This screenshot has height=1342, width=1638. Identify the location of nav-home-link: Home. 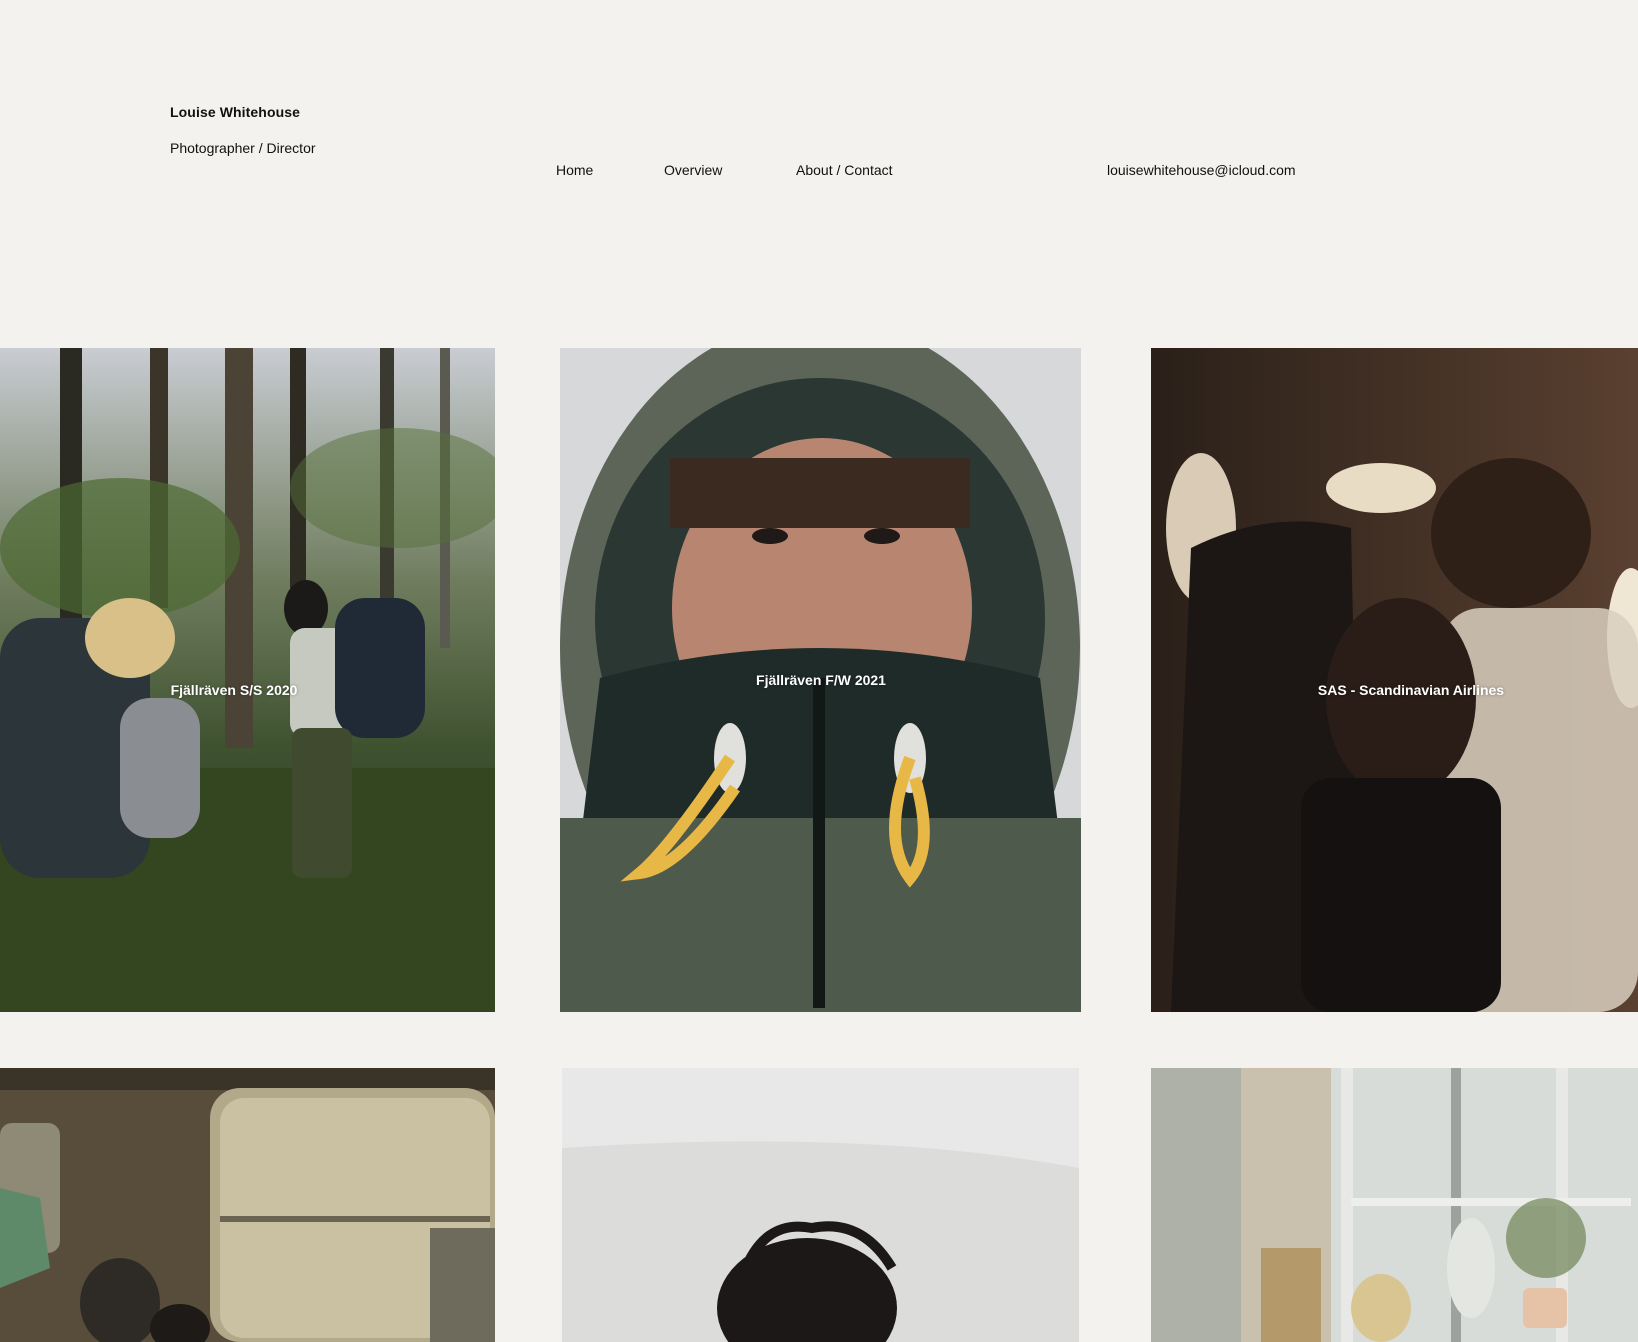
(574, 170).